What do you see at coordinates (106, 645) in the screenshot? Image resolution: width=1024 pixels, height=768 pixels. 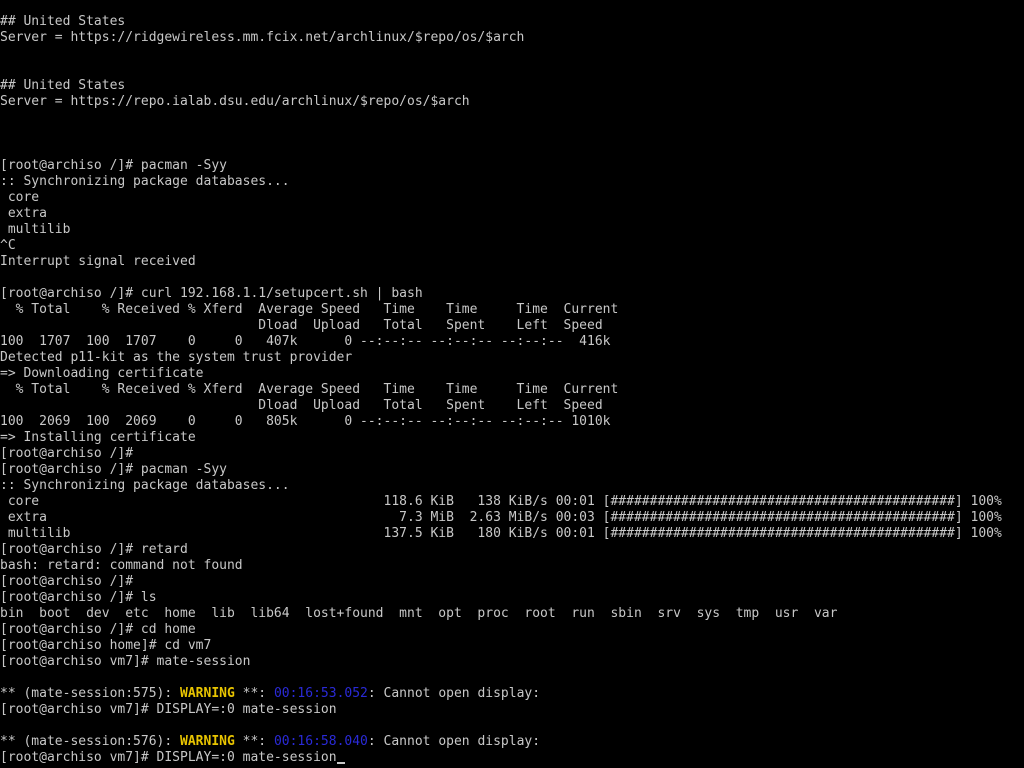 I see `terminal-text: [root@archiso home]# cd vm7` at bounding box center [106, 645].